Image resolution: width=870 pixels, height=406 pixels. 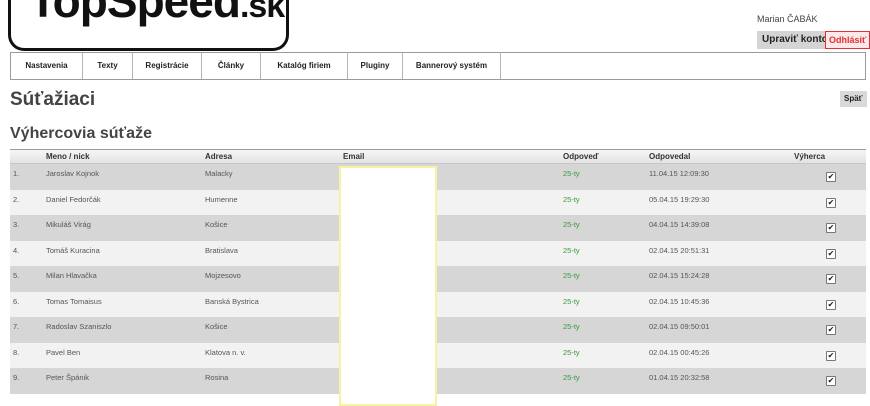 What do you see at coordinates (679, 326) in the screenshot?
I see `row-answered: 02.04.15 09:50:01` at bounding box center [679, 326].